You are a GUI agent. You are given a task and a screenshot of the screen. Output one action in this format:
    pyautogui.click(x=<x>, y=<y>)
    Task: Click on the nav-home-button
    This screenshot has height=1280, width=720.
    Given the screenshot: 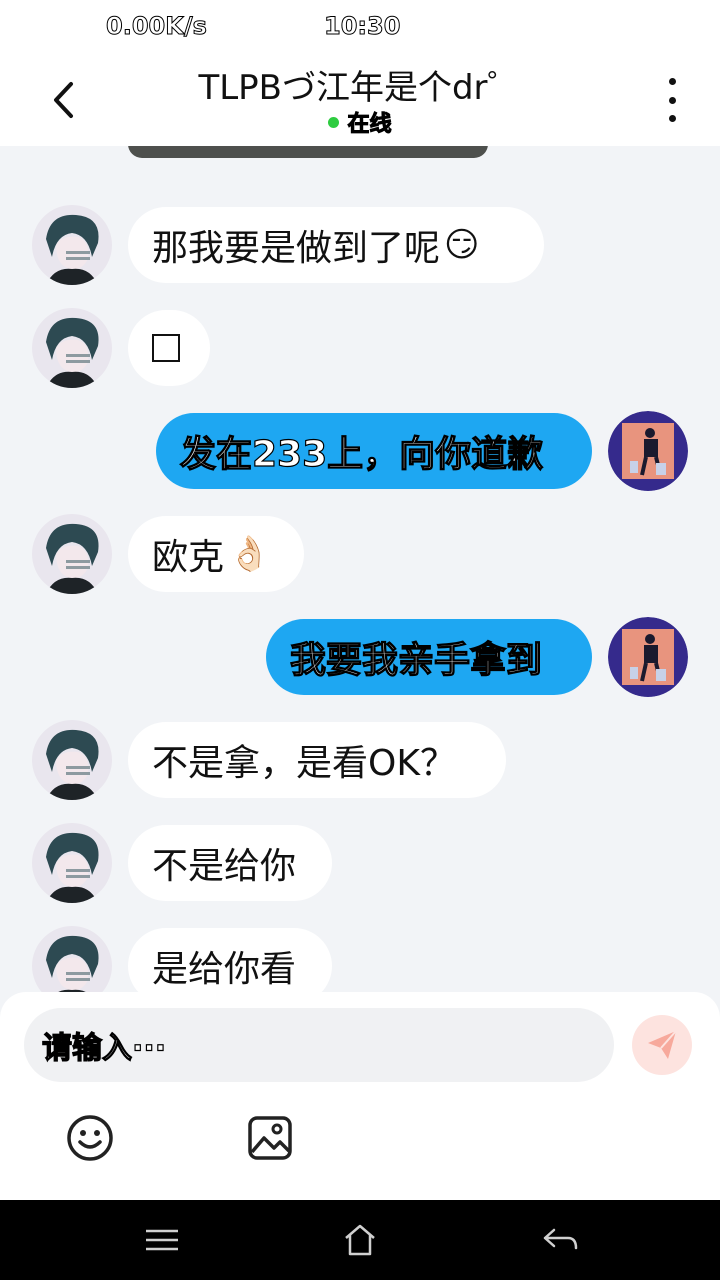 What is the action you would take?
    pyautogui.click(x=360, y=1240)
    